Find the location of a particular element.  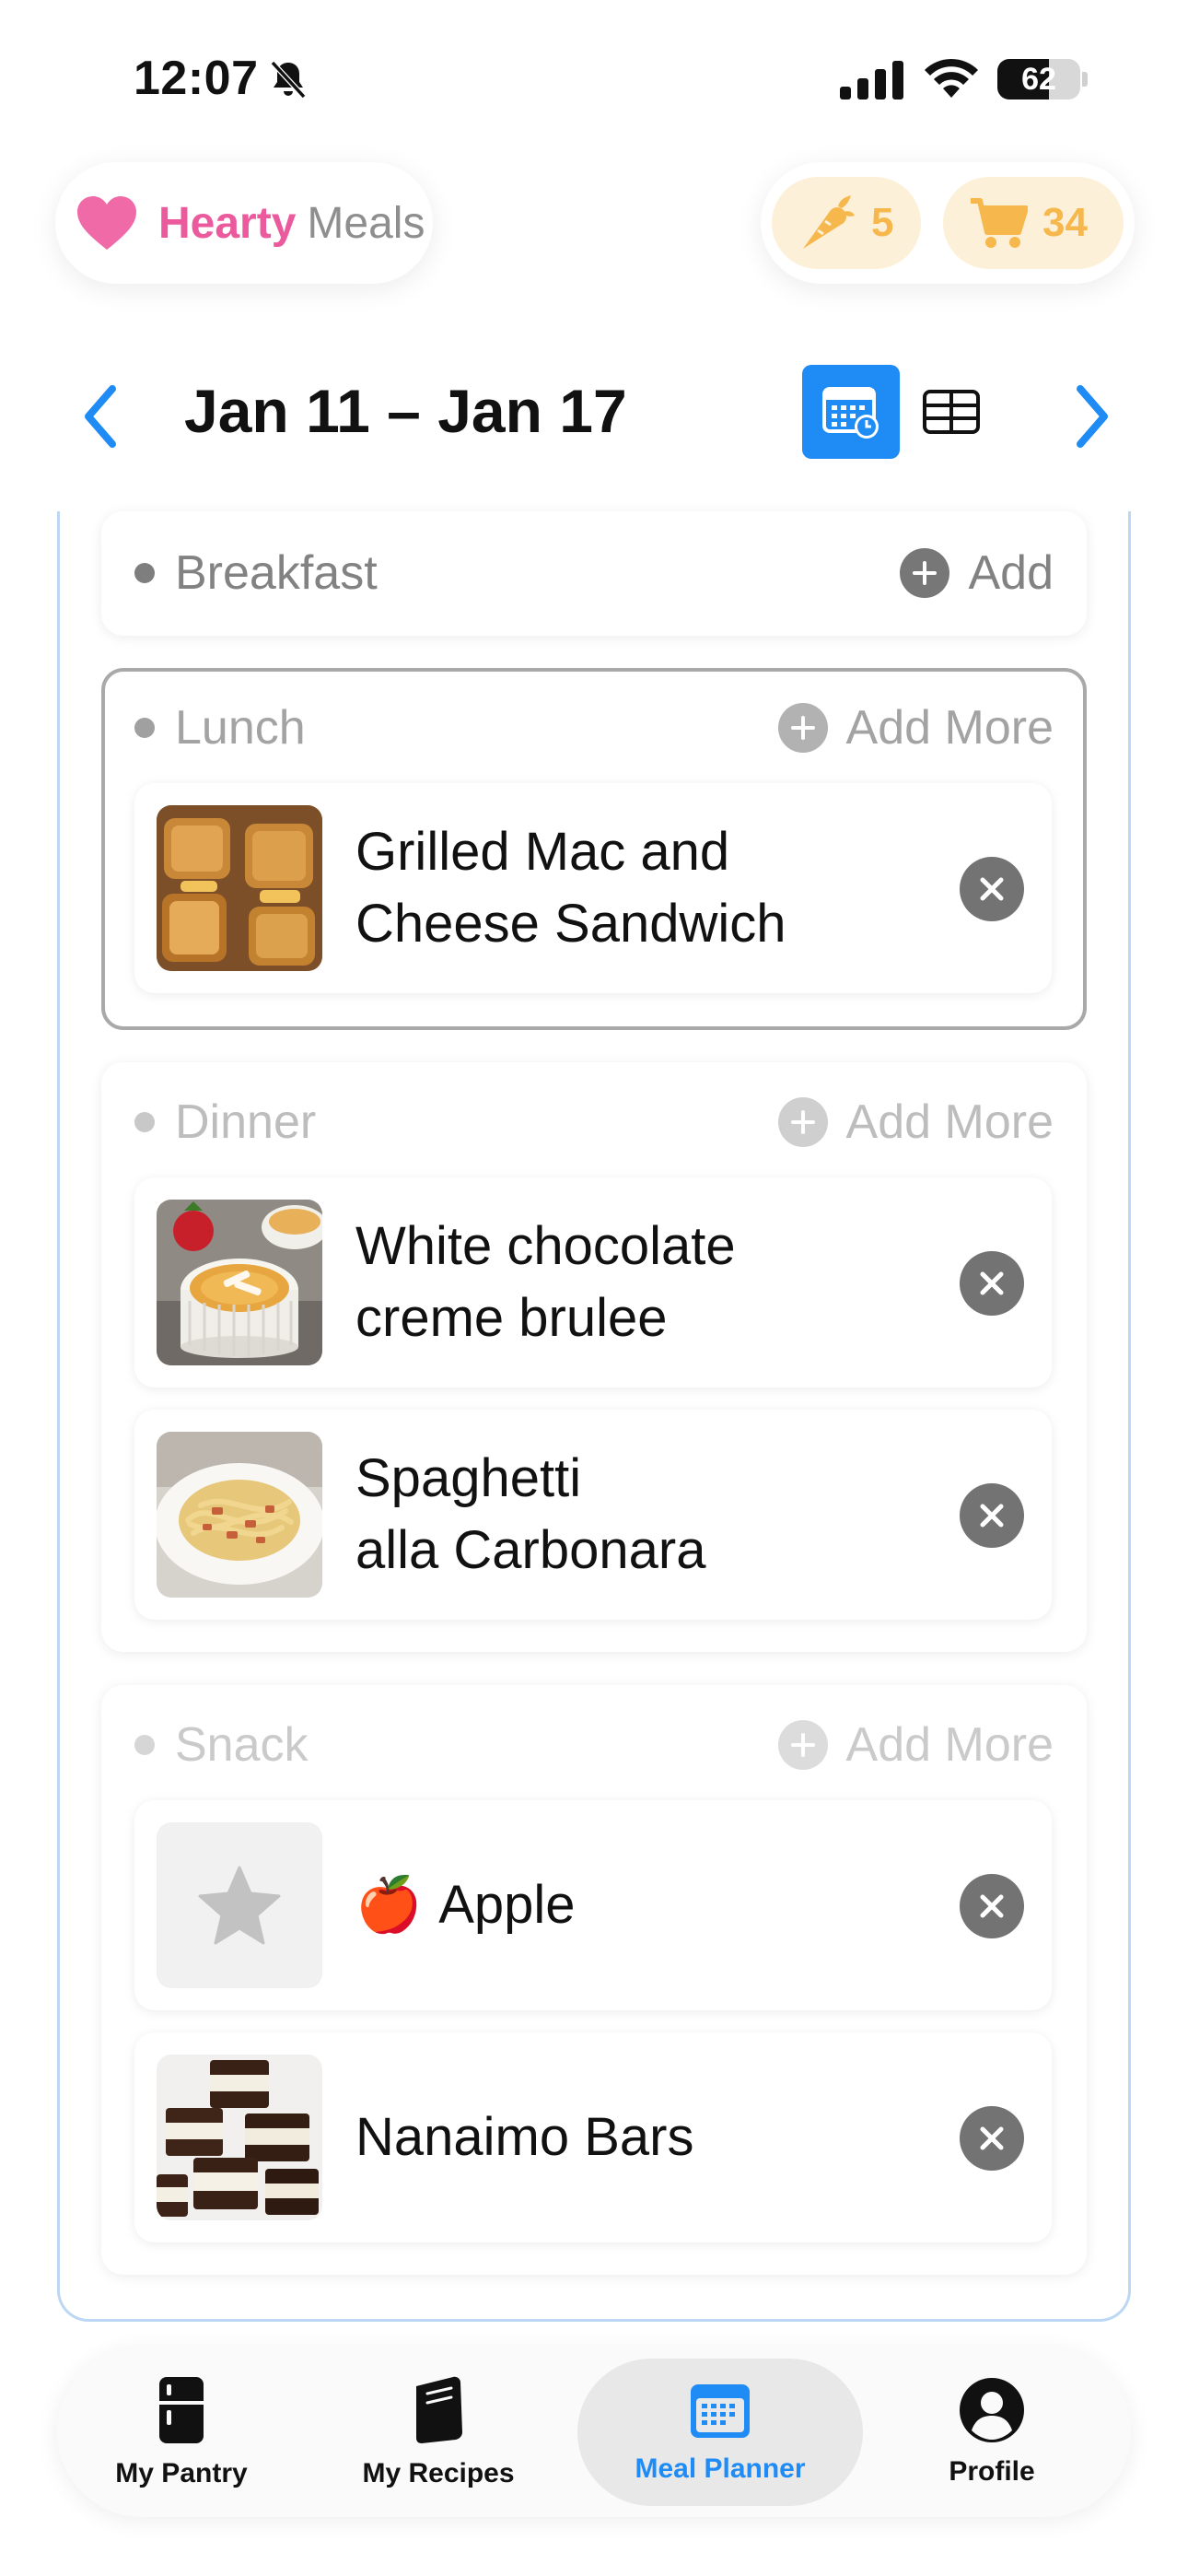

meal-title: Dinner is located at coordinates (246, 1122).